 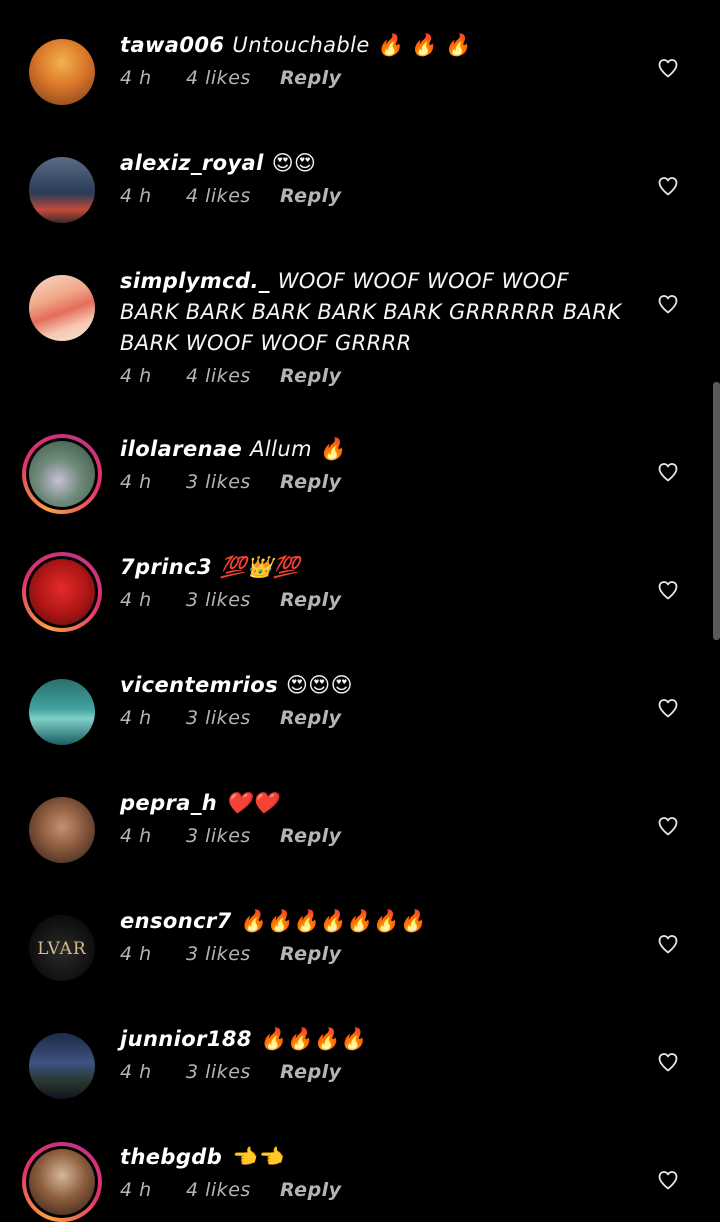 What do you see at coordinates (199, 685) in the screenshot?
I see `comment-username: vicentemrios` at bounding box center [199, 685].